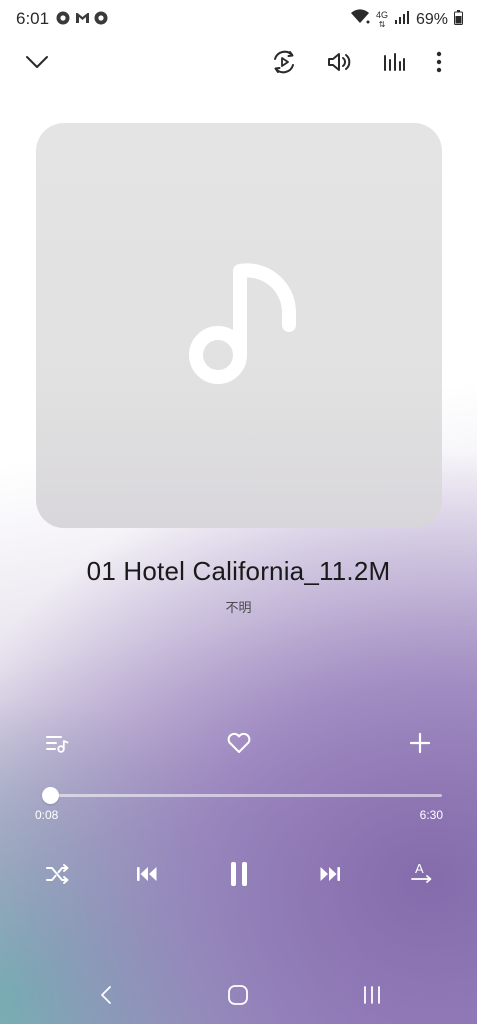 This screenshot has height=1024, width=477. Describe the element at coordinates (420, 743) in the screenshot. I see `add-icon` at that location.